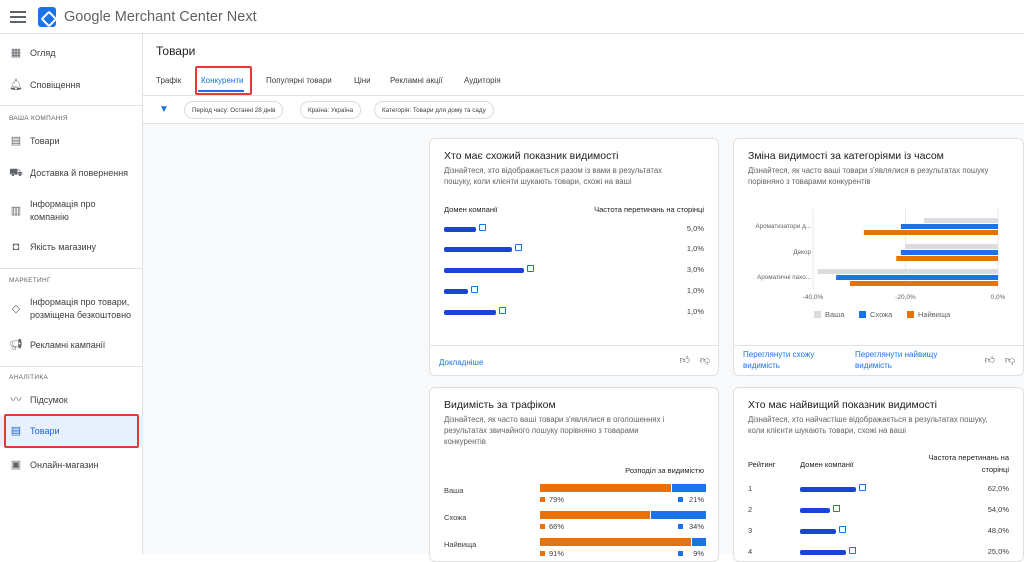  I want to click on sidebar-item-label: Підсумок, so click(49, 399).